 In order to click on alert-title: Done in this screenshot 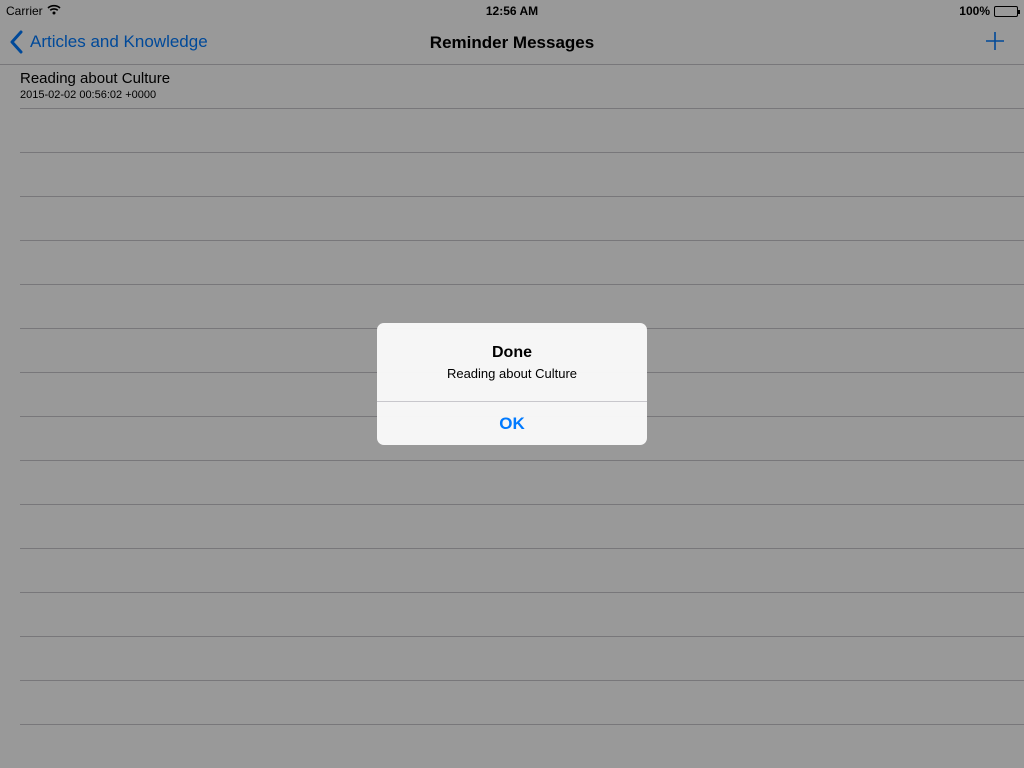, I will do `click(512, 352)`.